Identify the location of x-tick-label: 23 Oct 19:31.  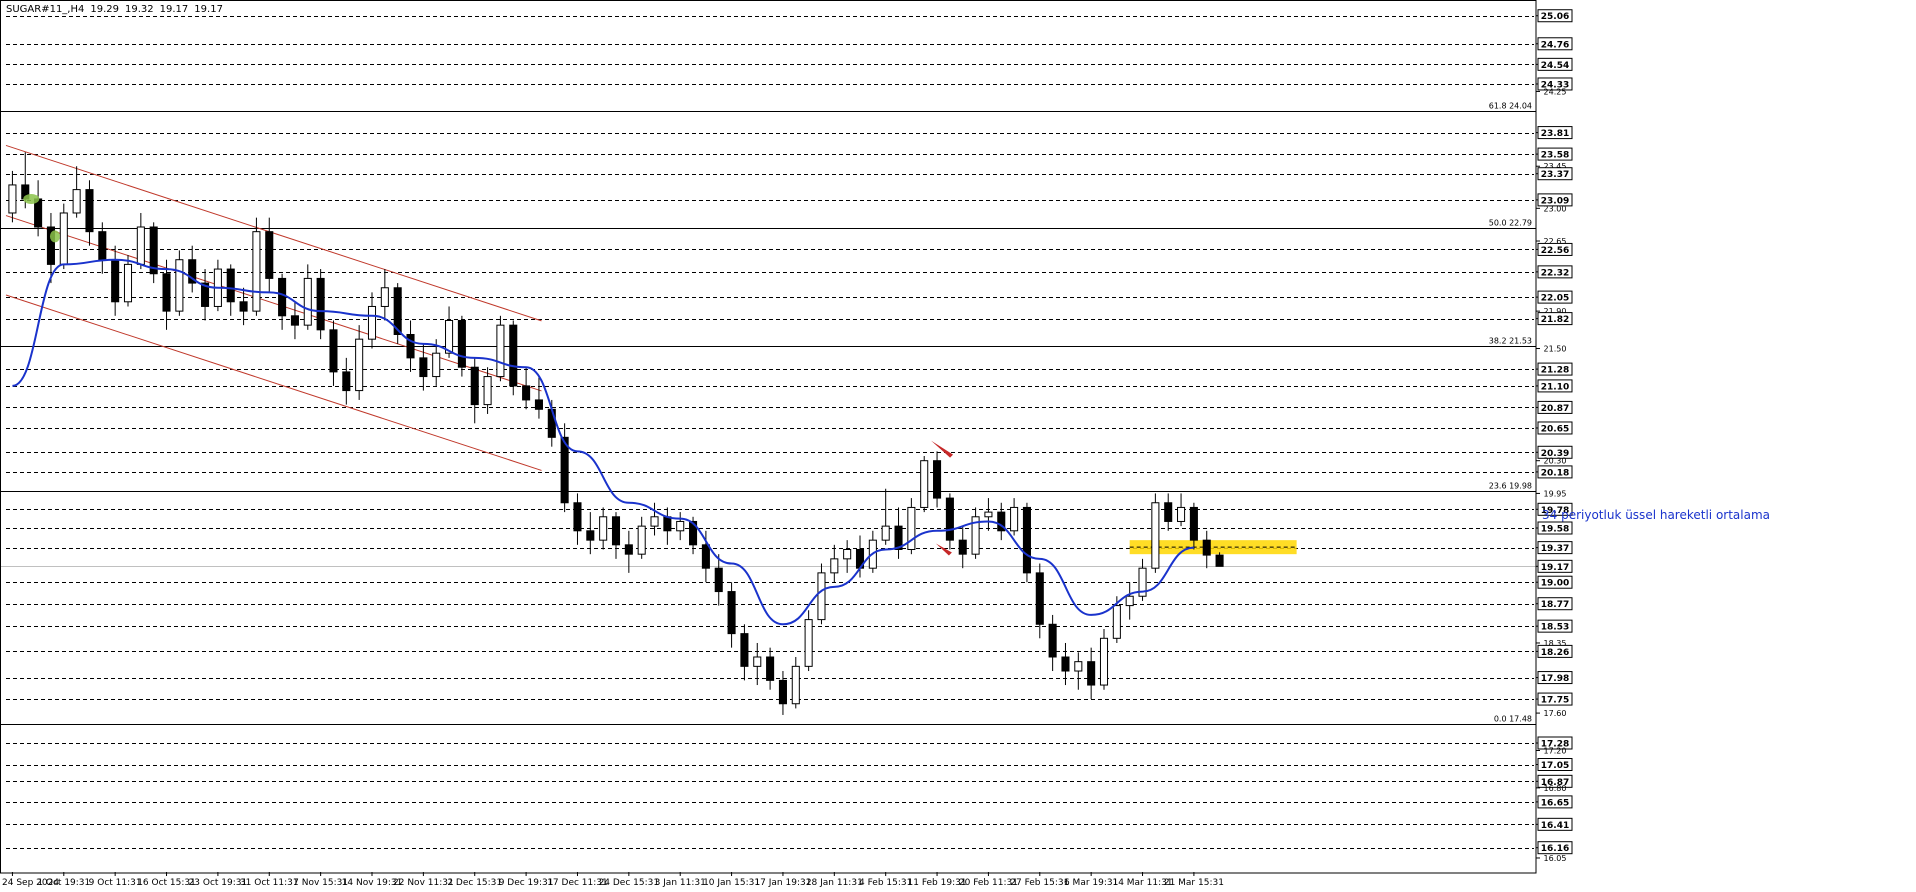
(218, 883).